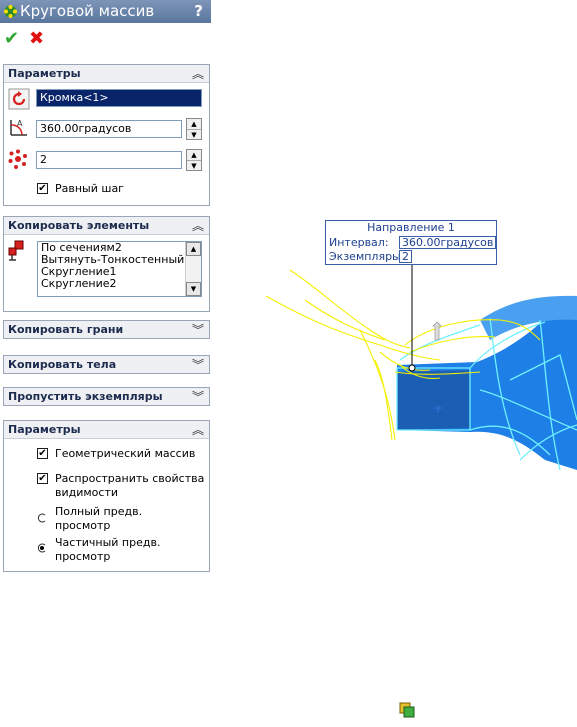 The height and width of the screenshot is (727, 577). What do you see at coordinates (433, 400) in the screenshot?
I see `model-face` at bounding box center [433, 400].